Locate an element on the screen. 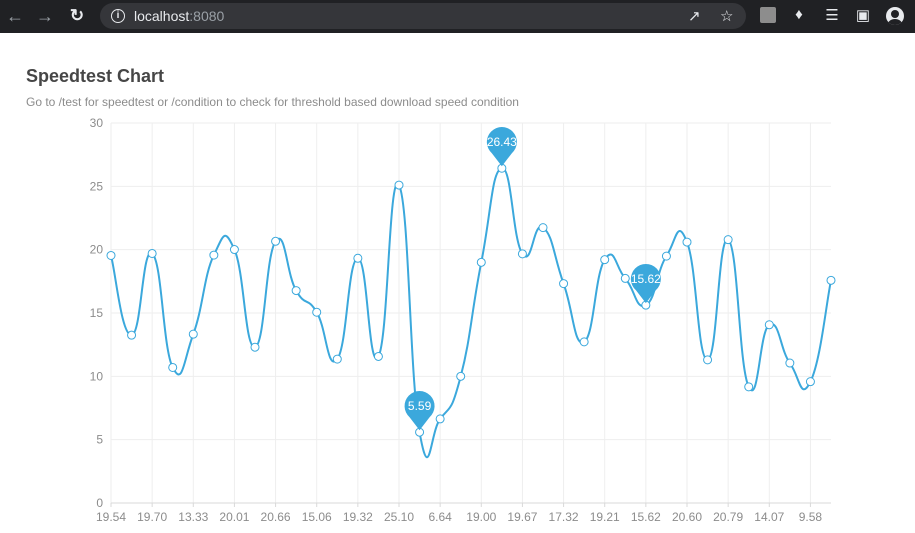 Image resolution: width=915 pixels, height=533 pixels. x-tick-label: 9.58 is located at coordinates (811, 517).